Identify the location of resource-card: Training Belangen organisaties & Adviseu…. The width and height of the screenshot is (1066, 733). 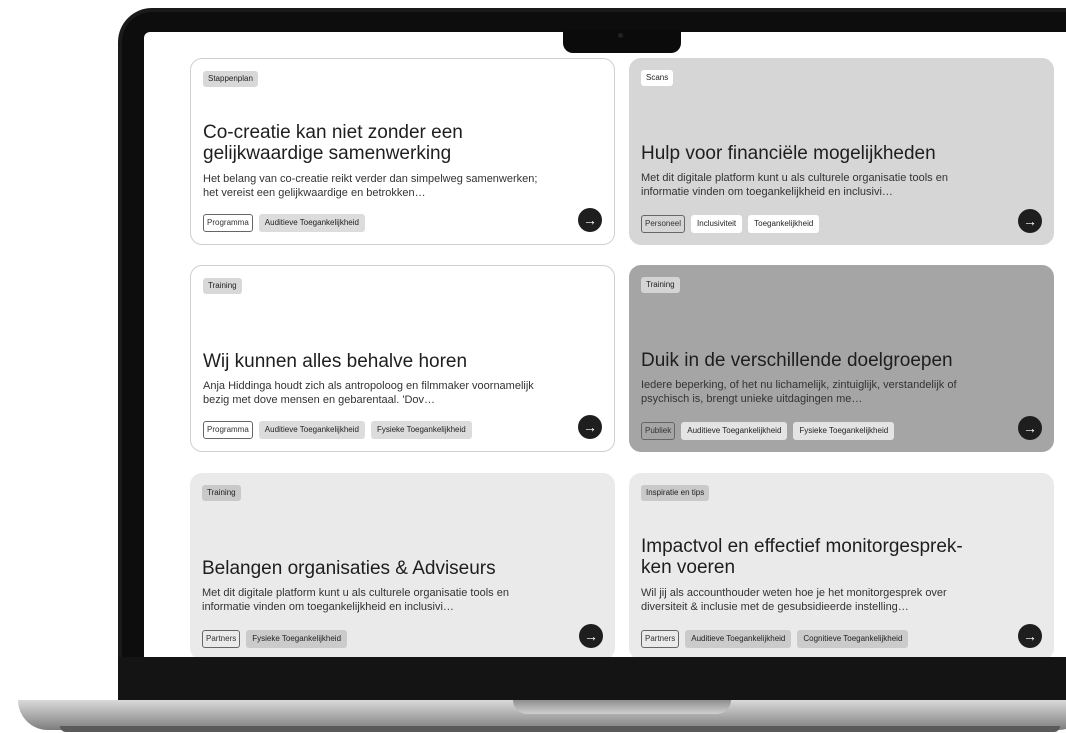
(402, 566).